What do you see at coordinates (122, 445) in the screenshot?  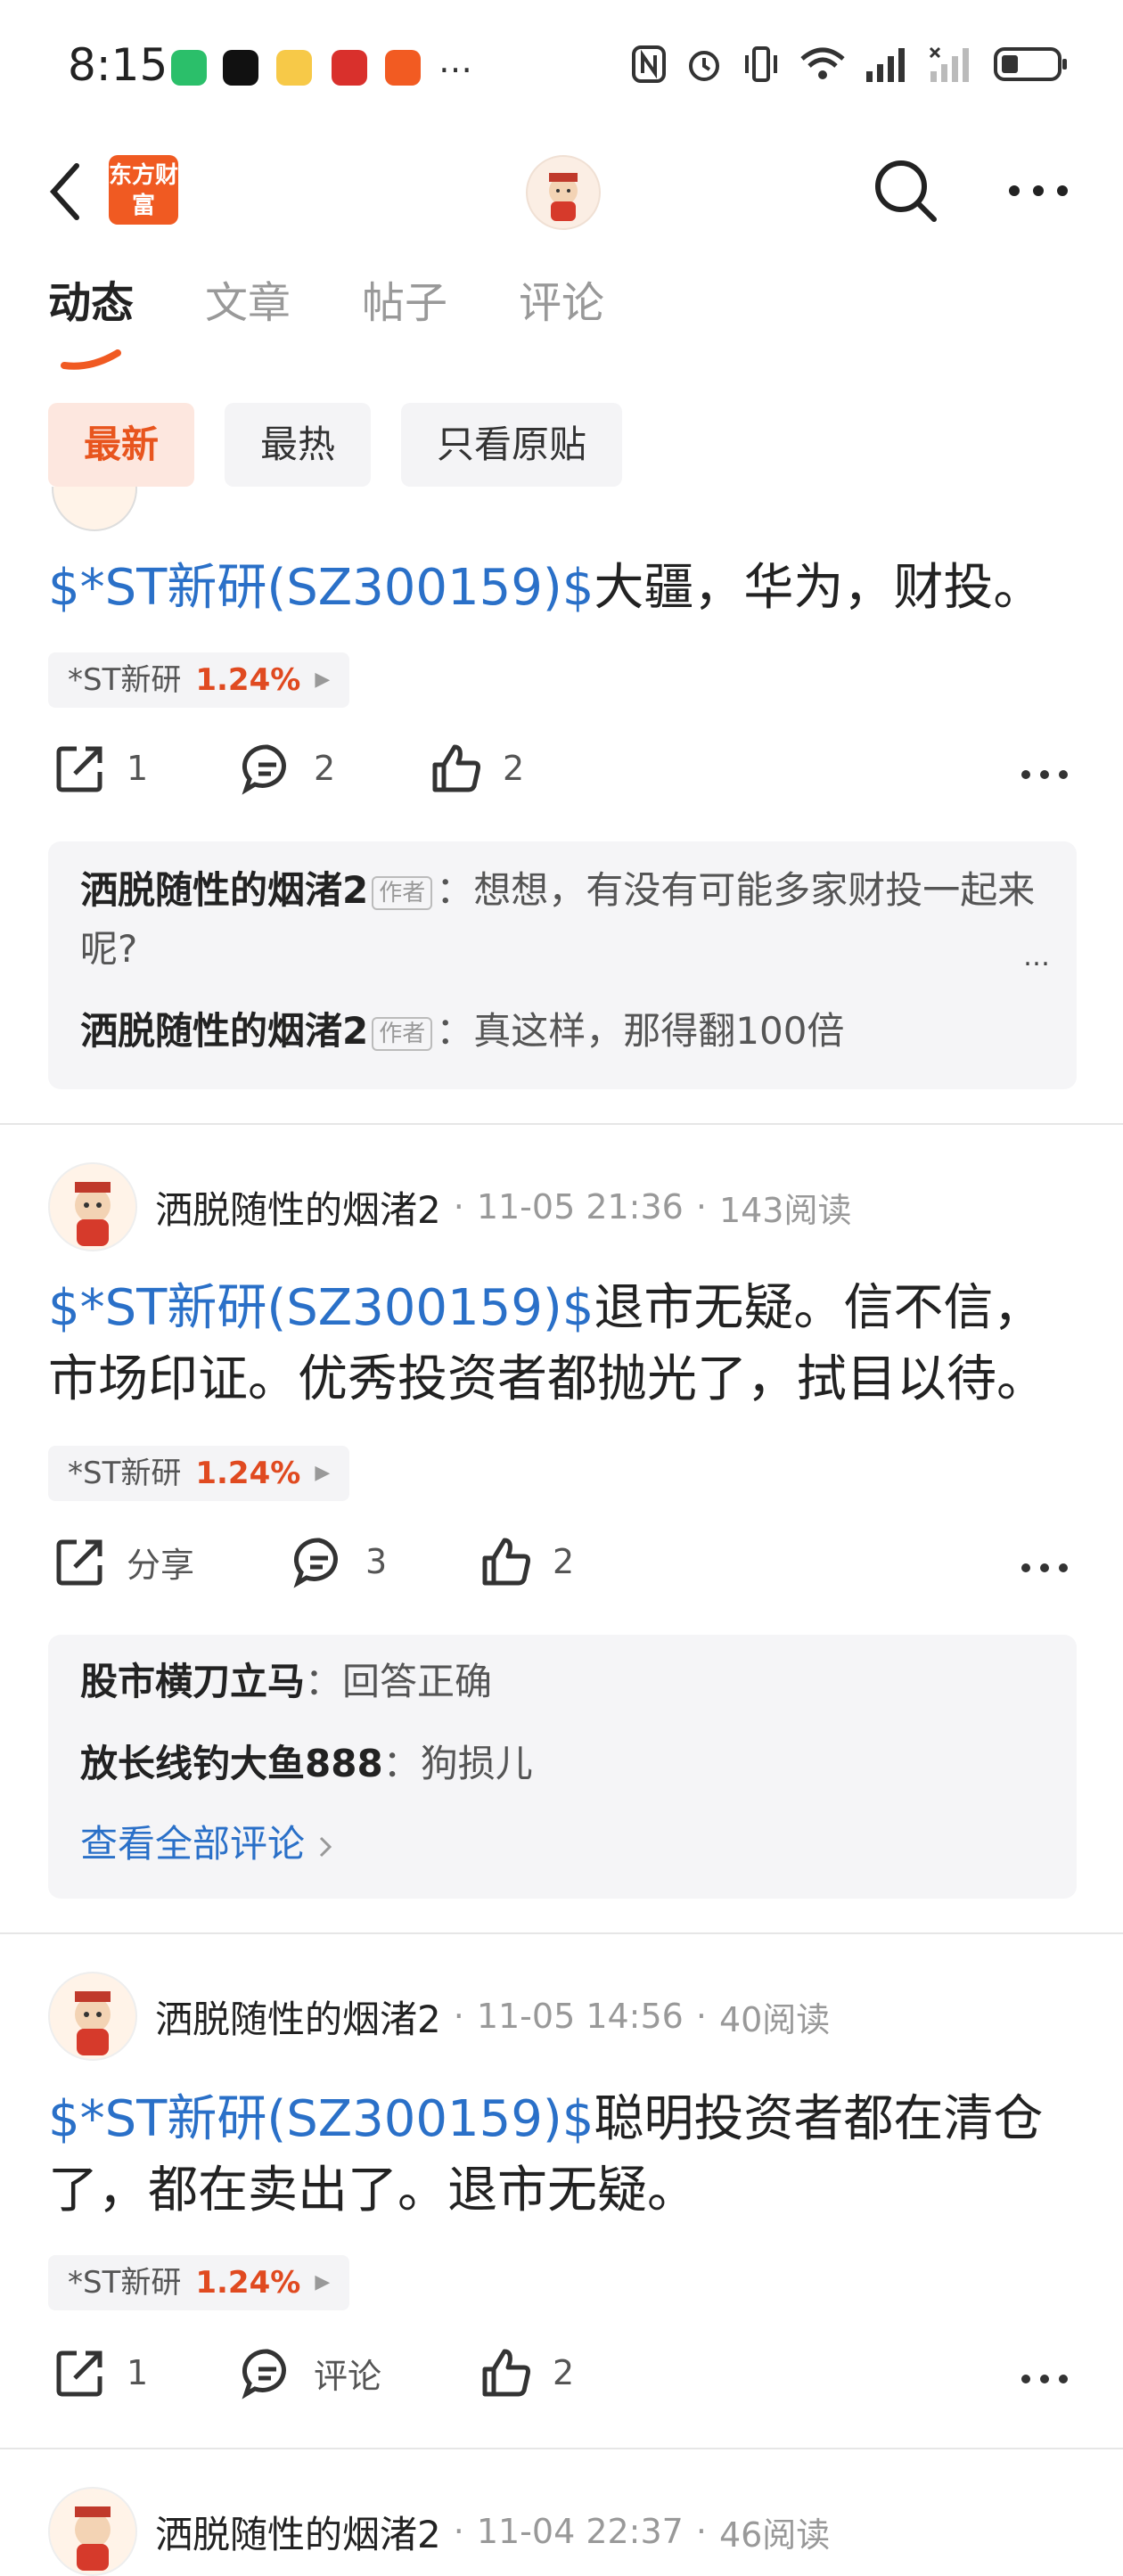 I see `filter-latest: 最新` at bounding box center [122, 445].